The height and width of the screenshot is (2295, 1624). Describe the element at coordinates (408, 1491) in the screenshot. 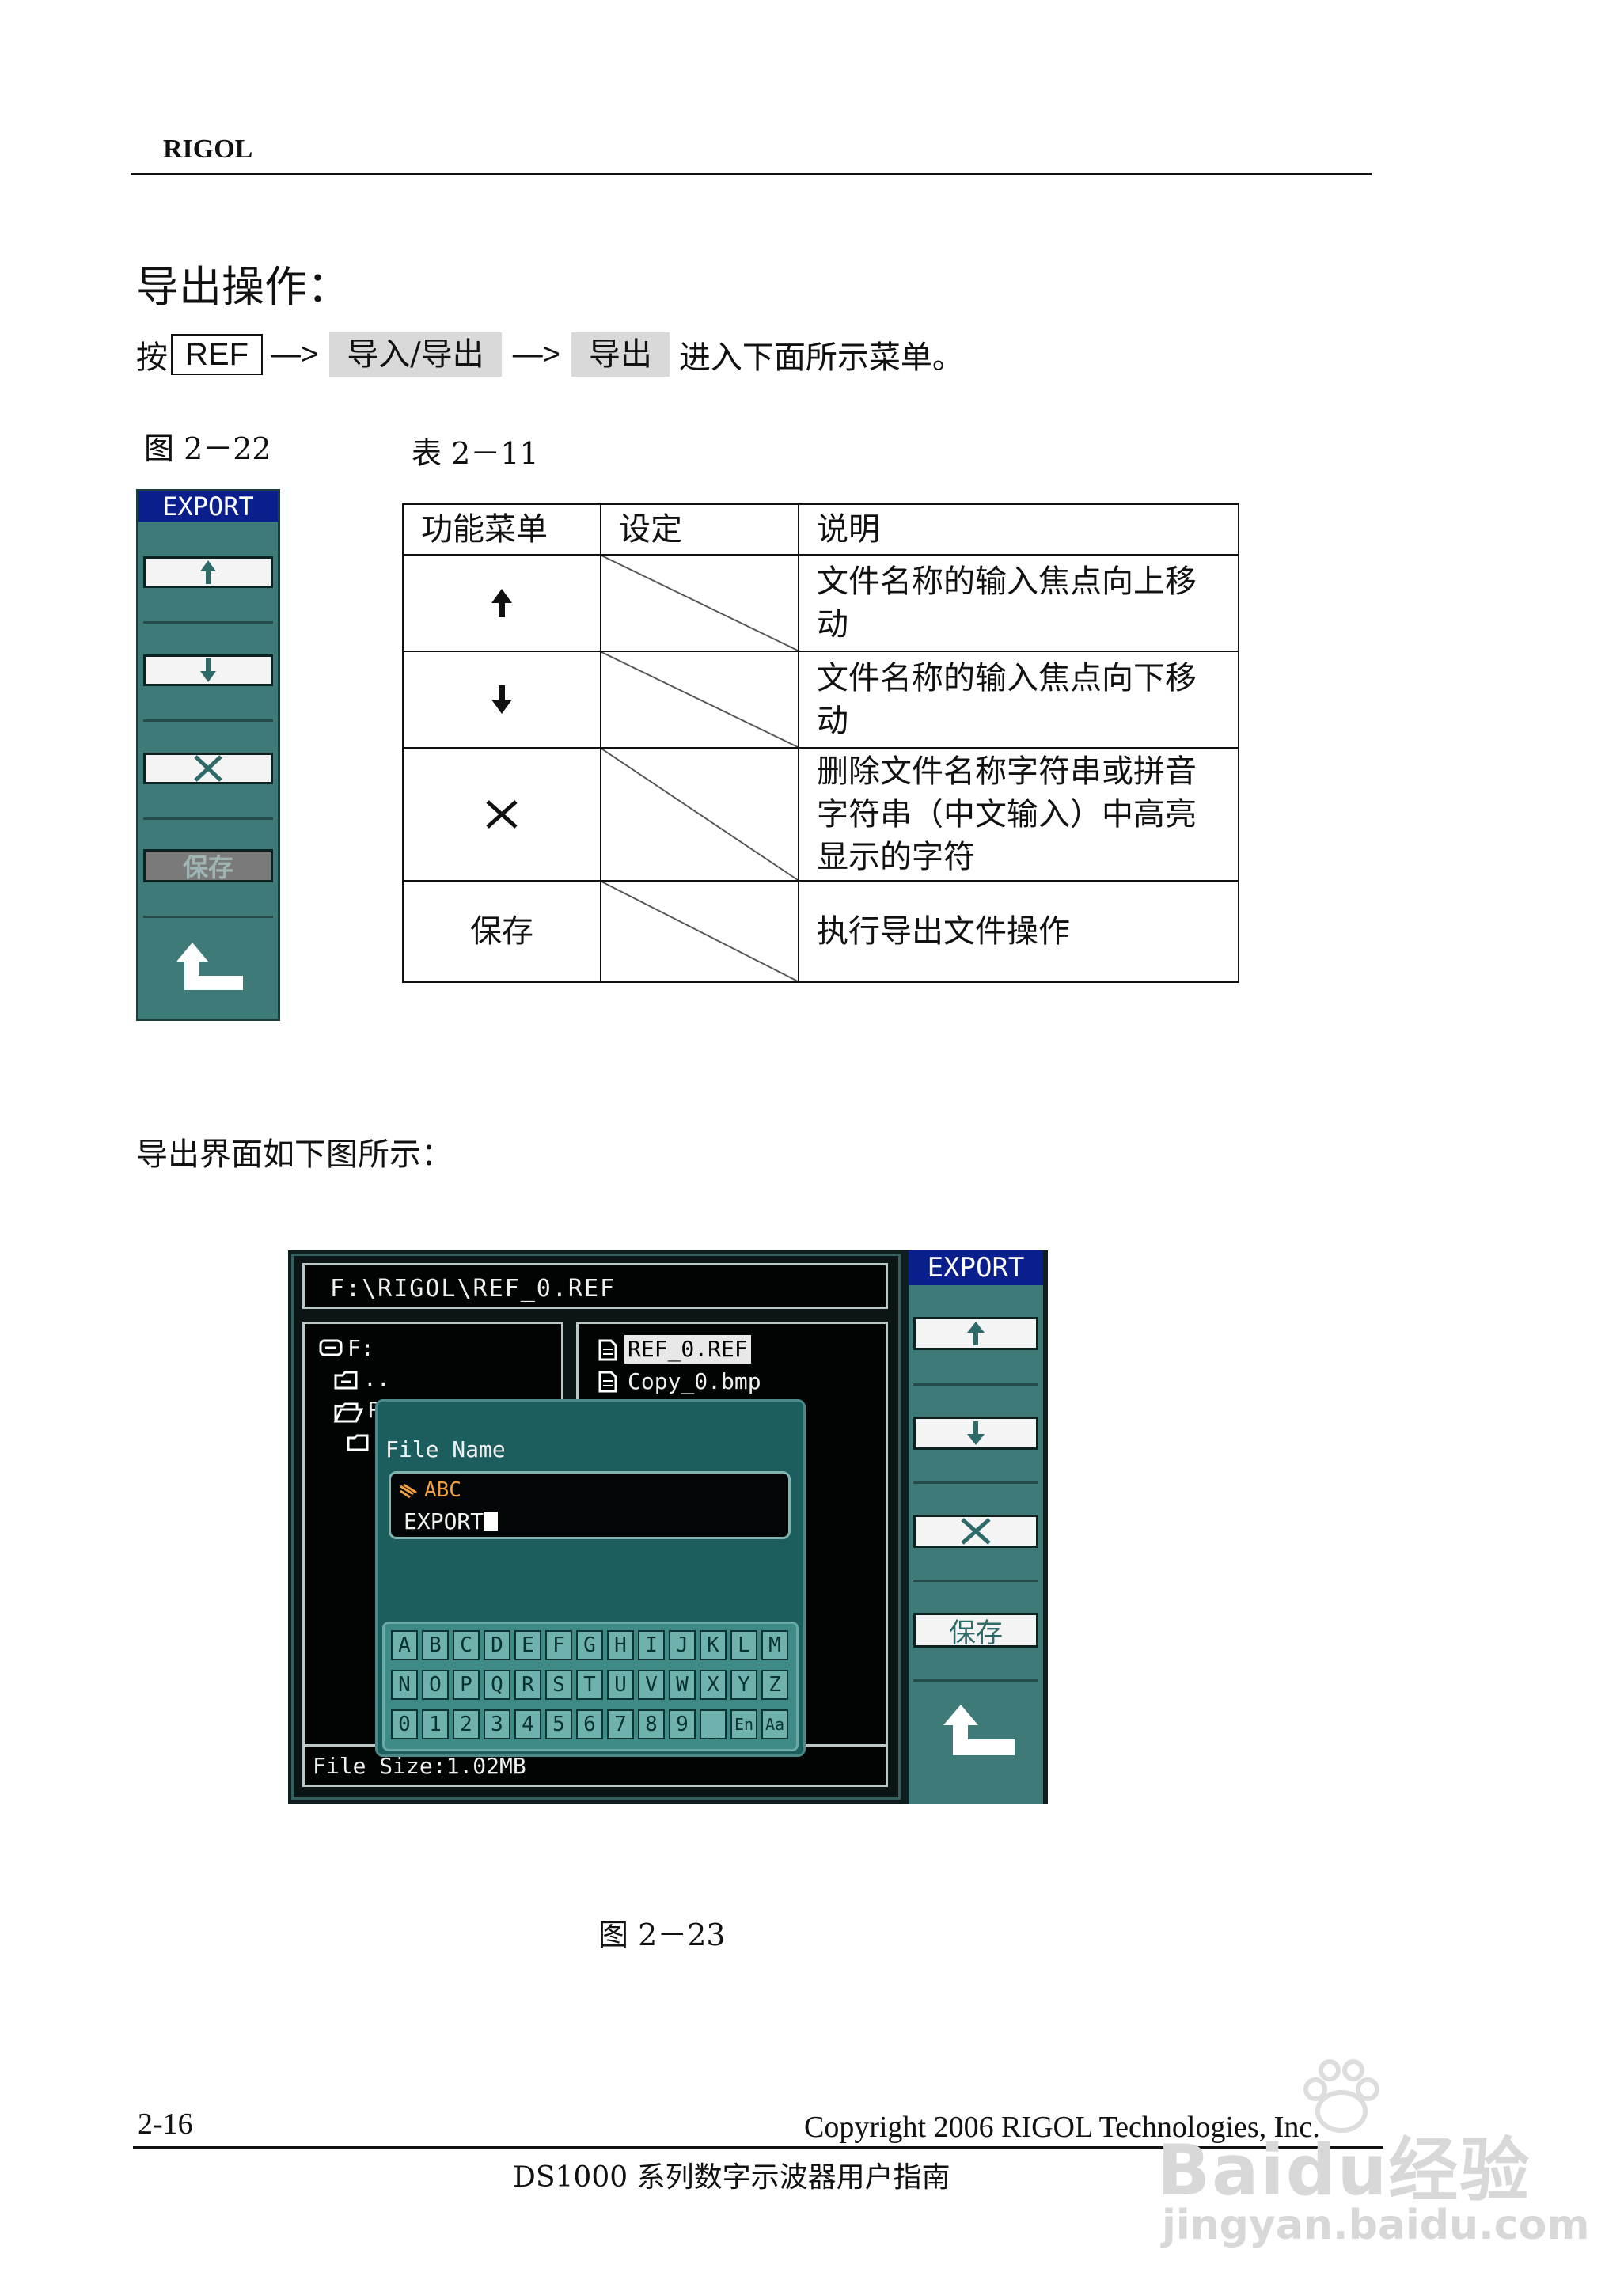

I see `pen-icon` at that location.